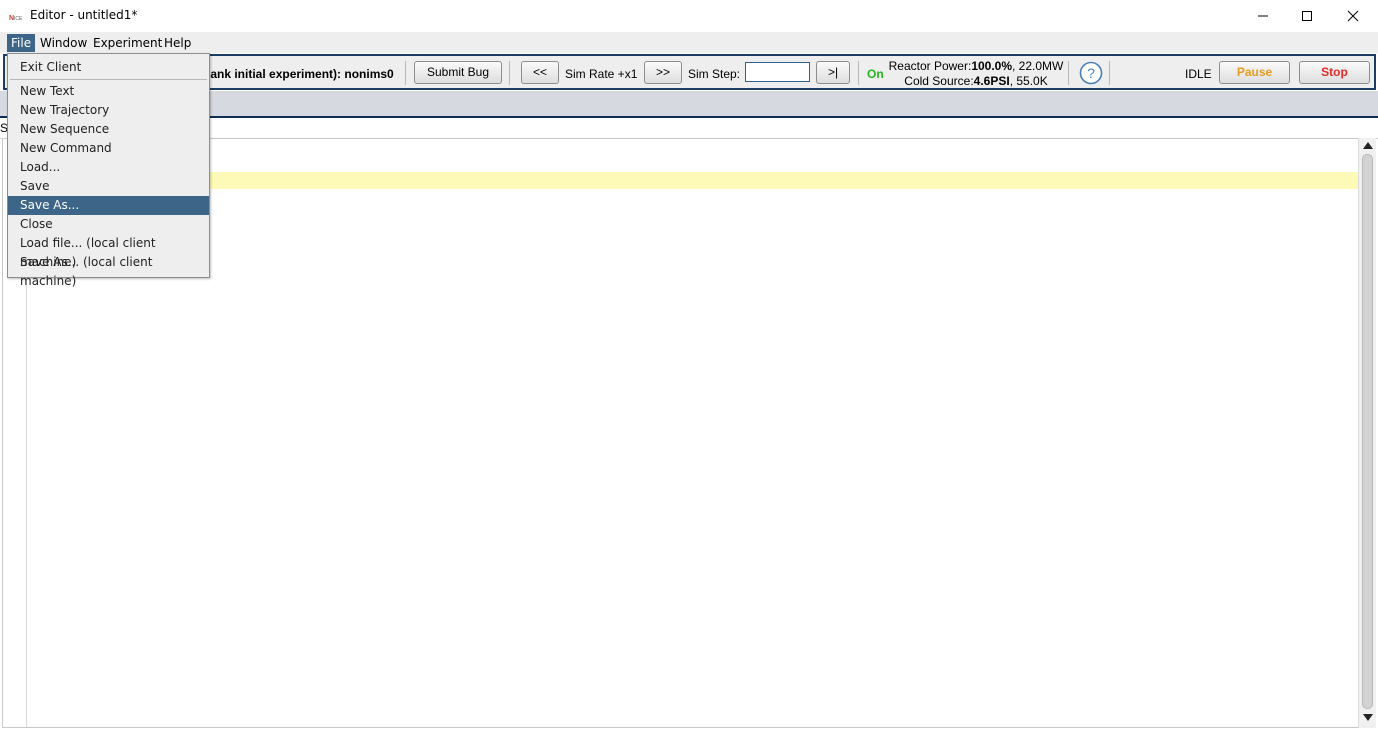 The height and width of the screenshot is (730, 1378). What do you see at coordinates (108, 270) in the screenshot?
I see `menu-item-save-as-local: Save As... (local client machine)` at bounding box center [108, 270].